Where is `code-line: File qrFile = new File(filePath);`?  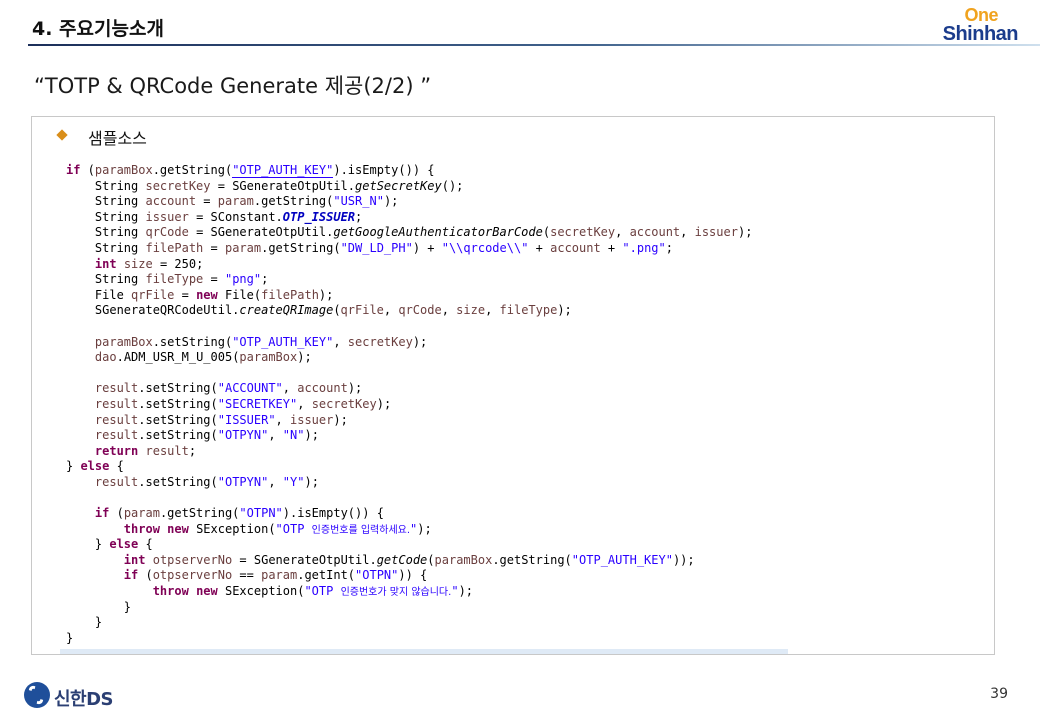
code-line: File qrFile = new File(filePath); is located at coordinates (436, 296).